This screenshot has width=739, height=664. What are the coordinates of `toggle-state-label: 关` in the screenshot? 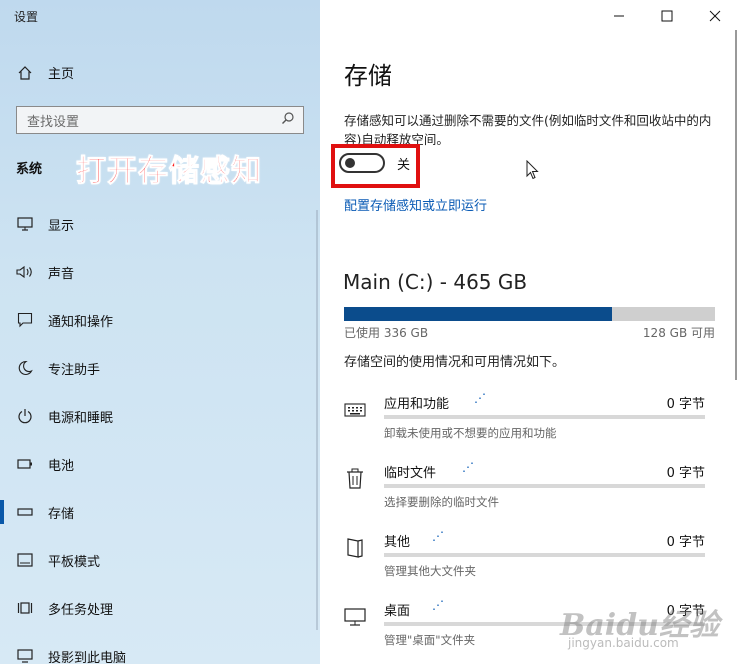 It's located at (404, 165).